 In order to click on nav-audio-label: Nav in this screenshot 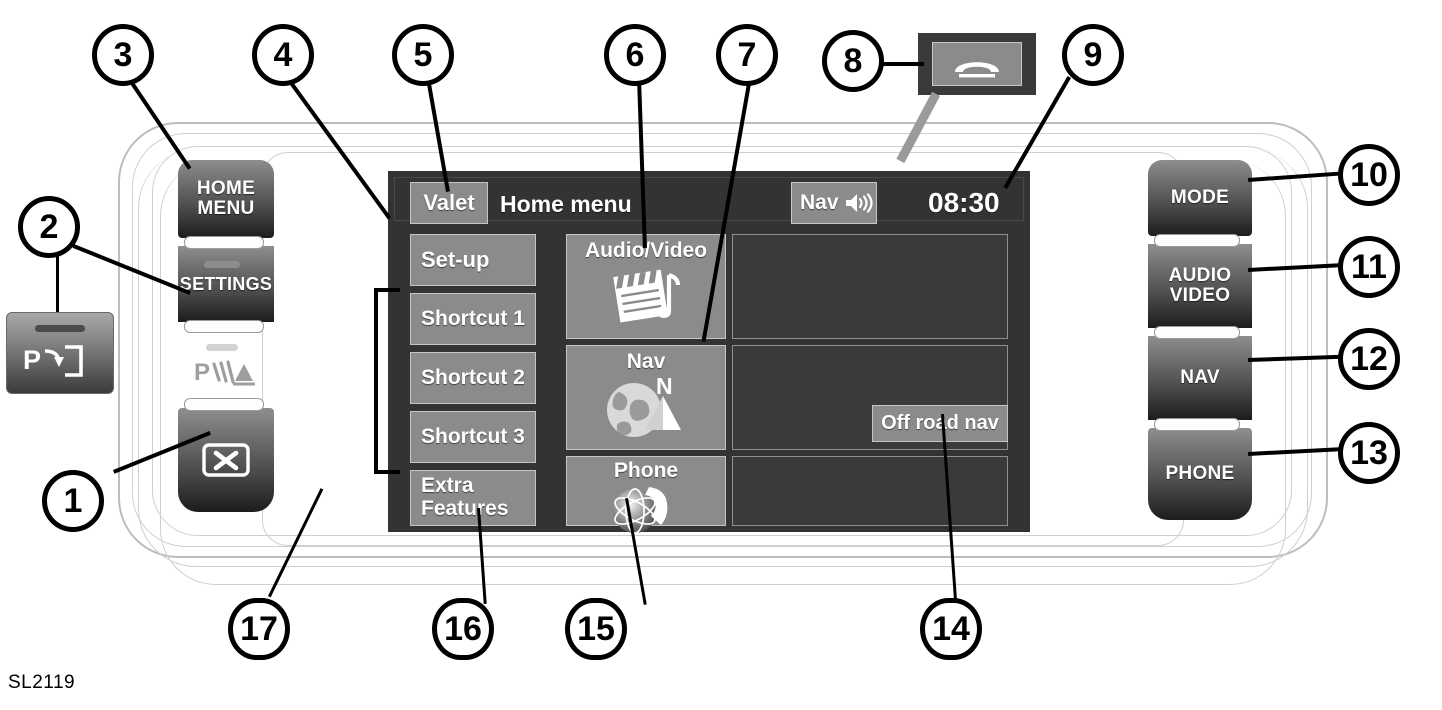, I will do `click(819, 202)`.